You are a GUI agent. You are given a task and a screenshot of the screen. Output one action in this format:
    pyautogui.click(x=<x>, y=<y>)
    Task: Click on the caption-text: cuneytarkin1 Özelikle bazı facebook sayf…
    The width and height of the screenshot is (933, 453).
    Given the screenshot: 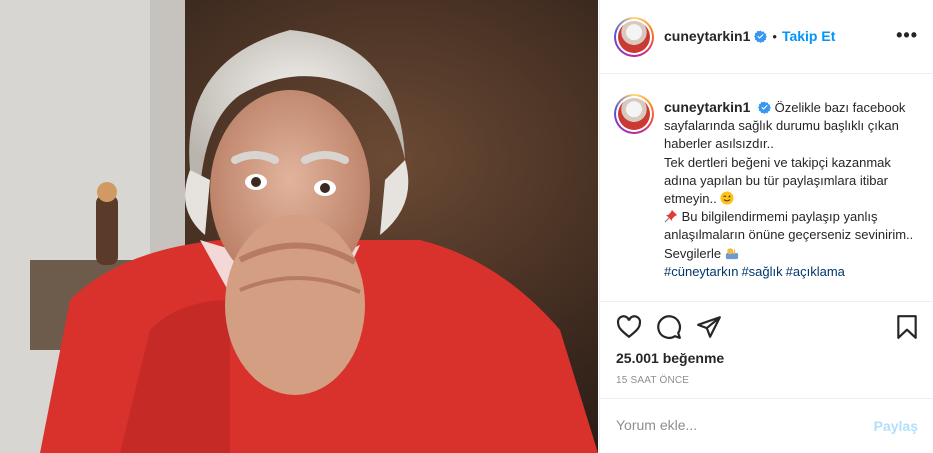 What is the action you would take?
    pyautogui.click(x=795, y=189)
    